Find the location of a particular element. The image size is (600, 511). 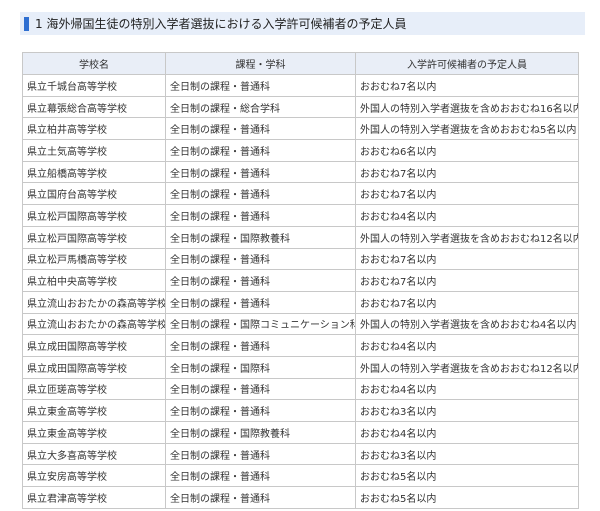

course-cell: 全日制の課程・国際科 is located at coordinates (260, 367).